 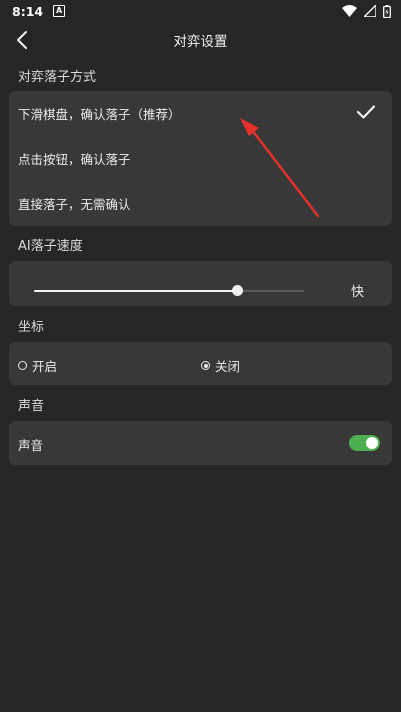 I want to click on sound-section-label: 声音, so click(x=31, y=406).